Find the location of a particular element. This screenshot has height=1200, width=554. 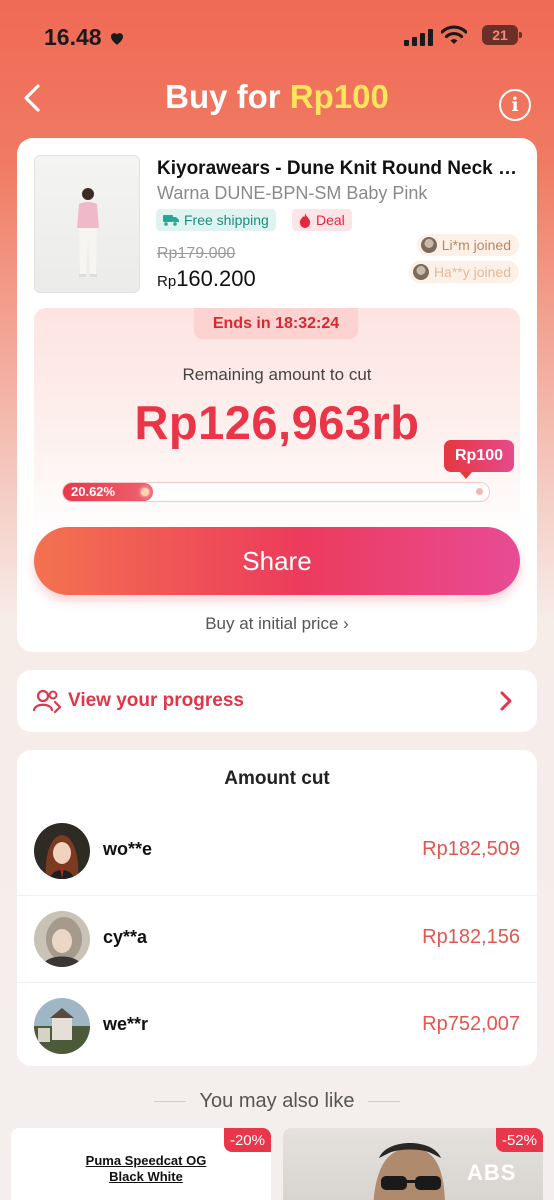

target-price-badge: Rp100 is located at coordinates (479, 459).